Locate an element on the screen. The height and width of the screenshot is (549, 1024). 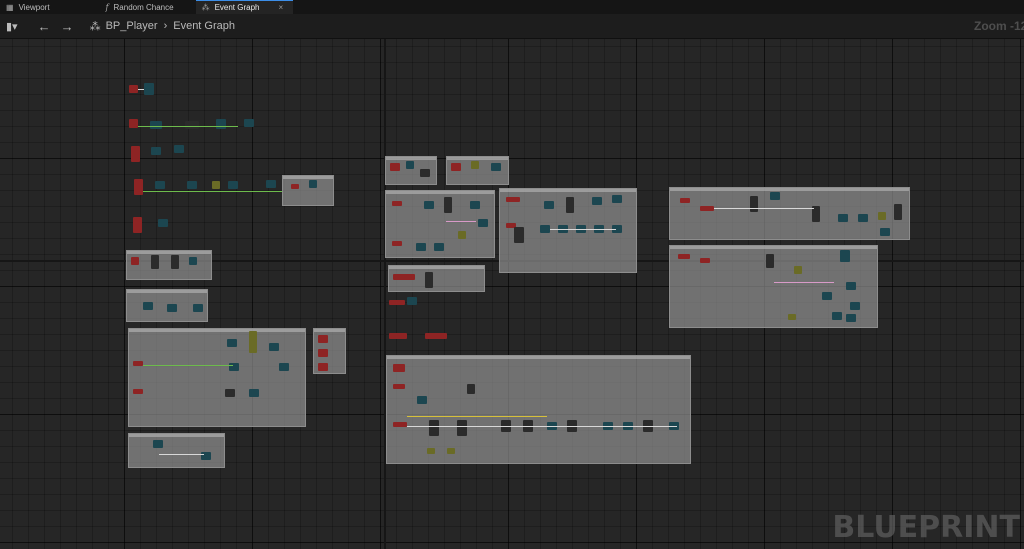
forward-button: → is located at coordinates (67, 26).